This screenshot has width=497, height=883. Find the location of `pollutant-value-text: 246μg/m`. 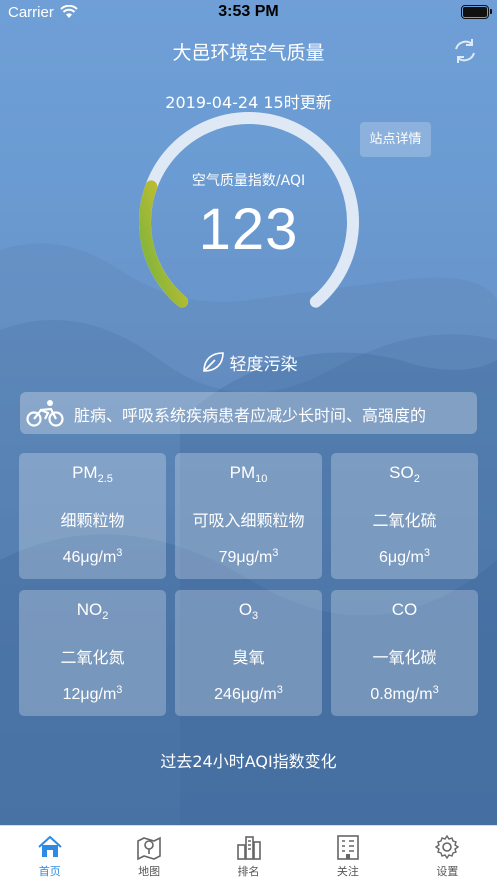

pollutant-value-text: 246μg/m is located at coordinates (245, 694).